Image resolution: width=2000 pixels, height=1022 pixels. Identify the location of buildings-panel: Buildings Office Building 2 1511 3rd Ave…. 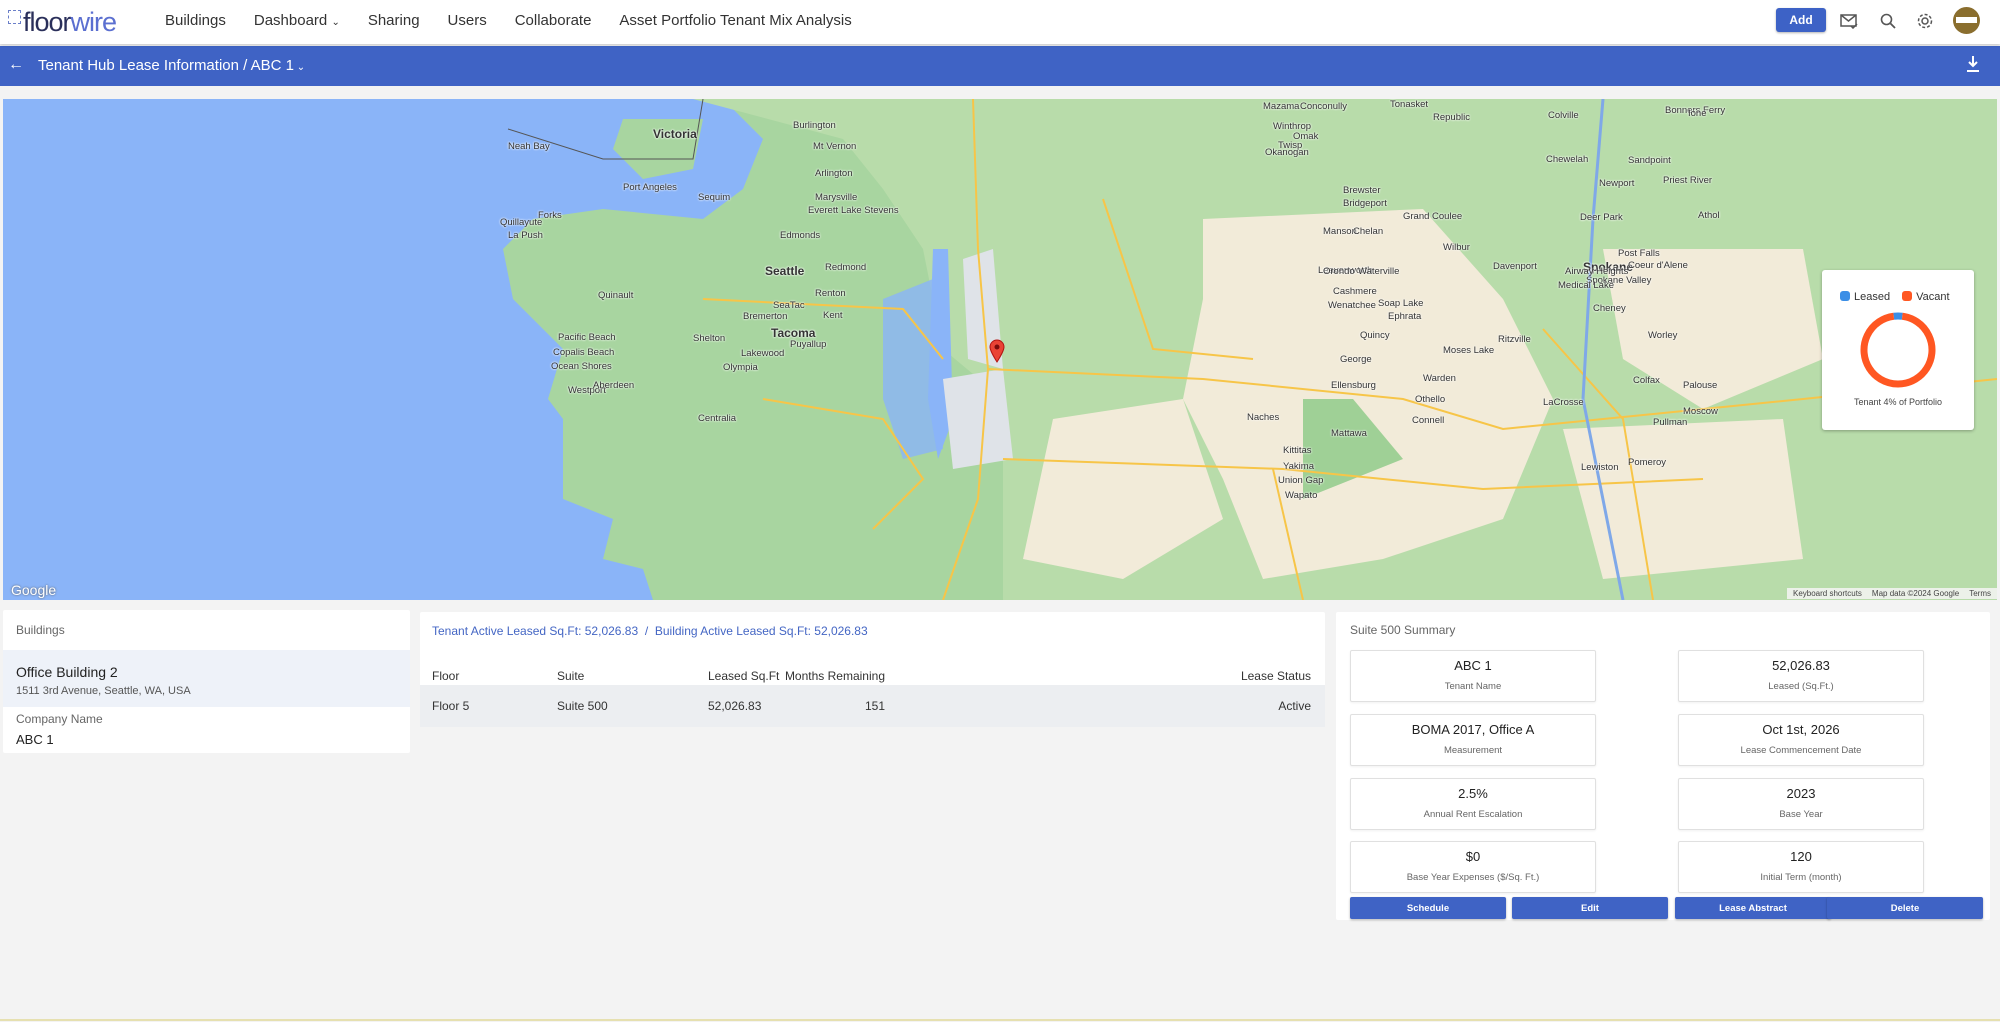
(206, 681).